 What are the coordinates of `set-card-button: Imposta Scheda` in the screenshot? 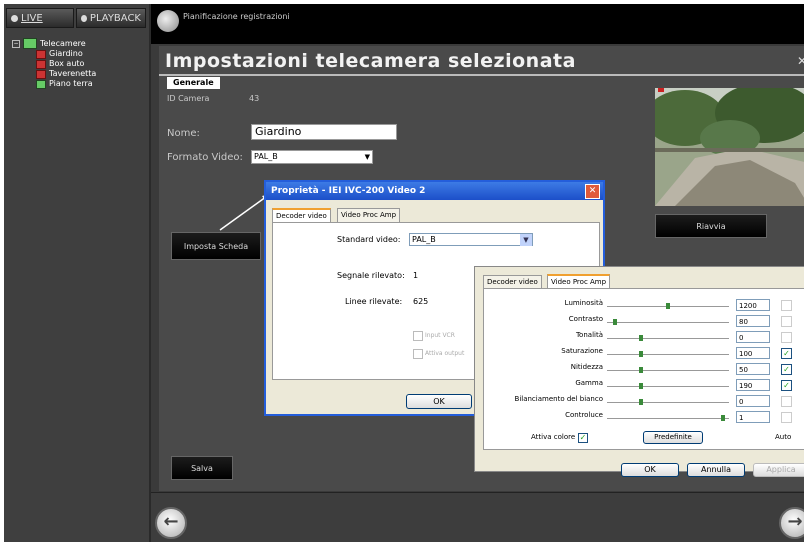 It's located at (216, 246).